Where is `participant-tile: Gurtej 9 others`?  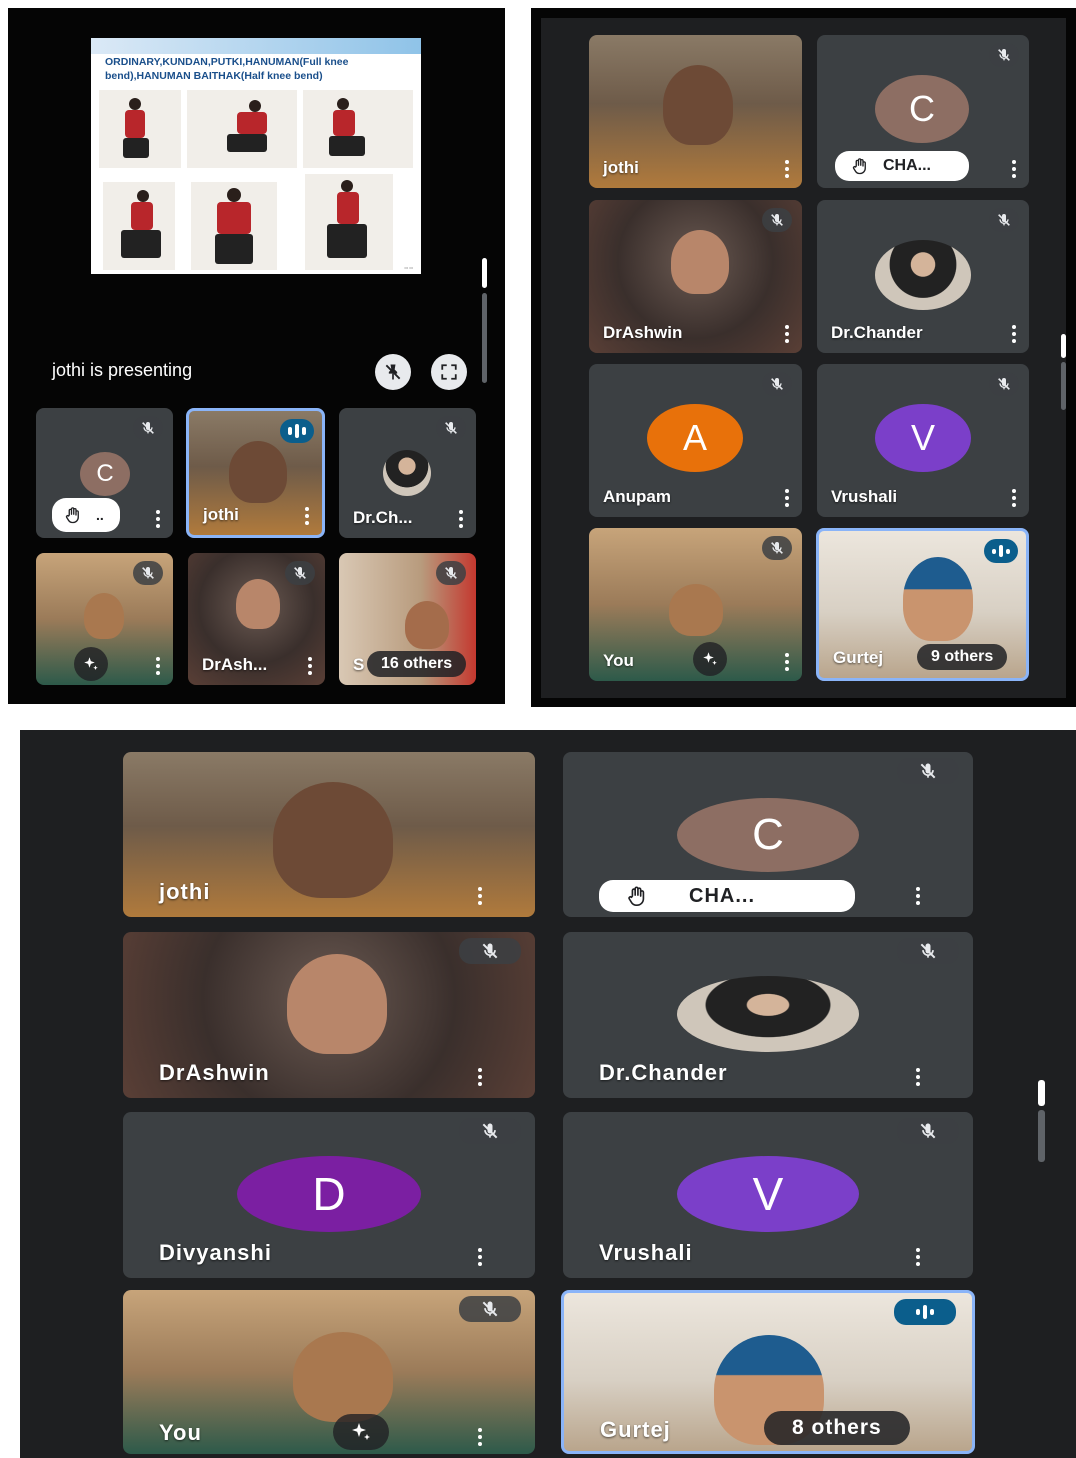
participant-tile: Gurtej 9 others is located at coordinates (922, 604).